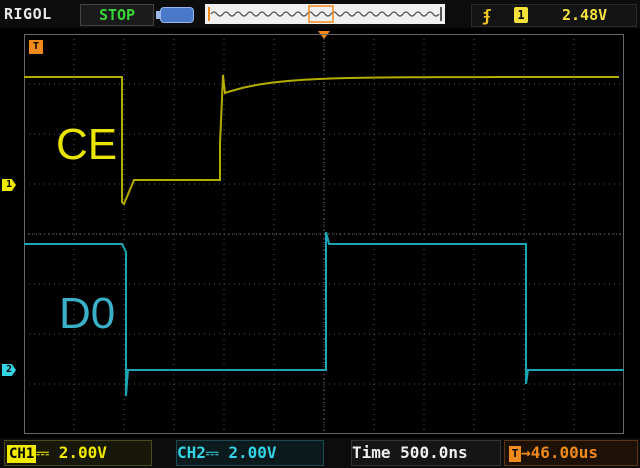 The image size is (640, 468). Describe the element at coordinates (22, 454) in the screenshot. I see `ch1-tag: CH1` at that location.